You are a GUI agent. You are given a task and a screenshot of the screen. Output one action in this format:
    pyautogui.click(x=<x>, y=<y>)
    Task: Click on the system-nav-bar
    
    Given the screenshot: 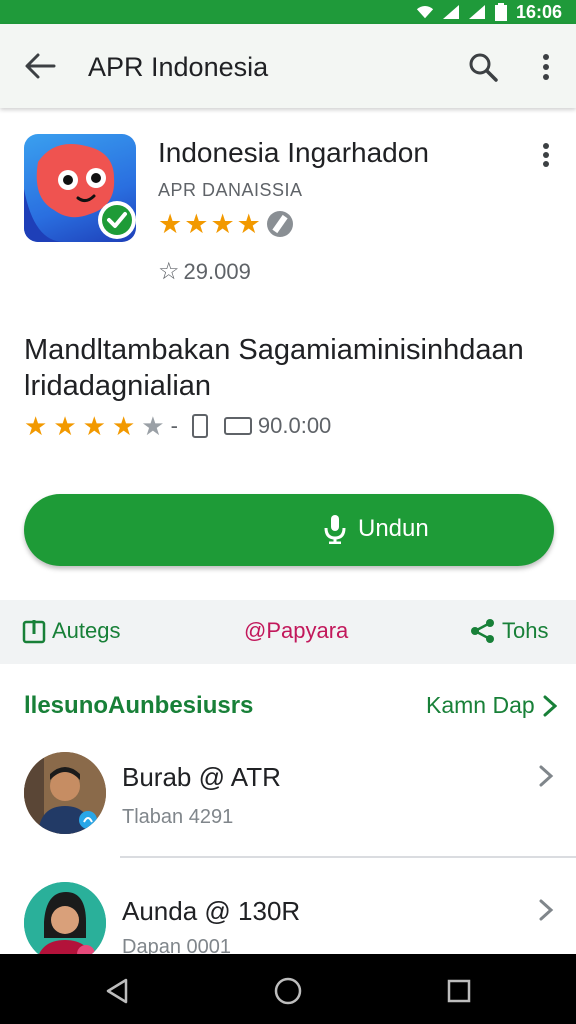 What is the action you would take?
    pyautogui.click(x=288, y=989)
    